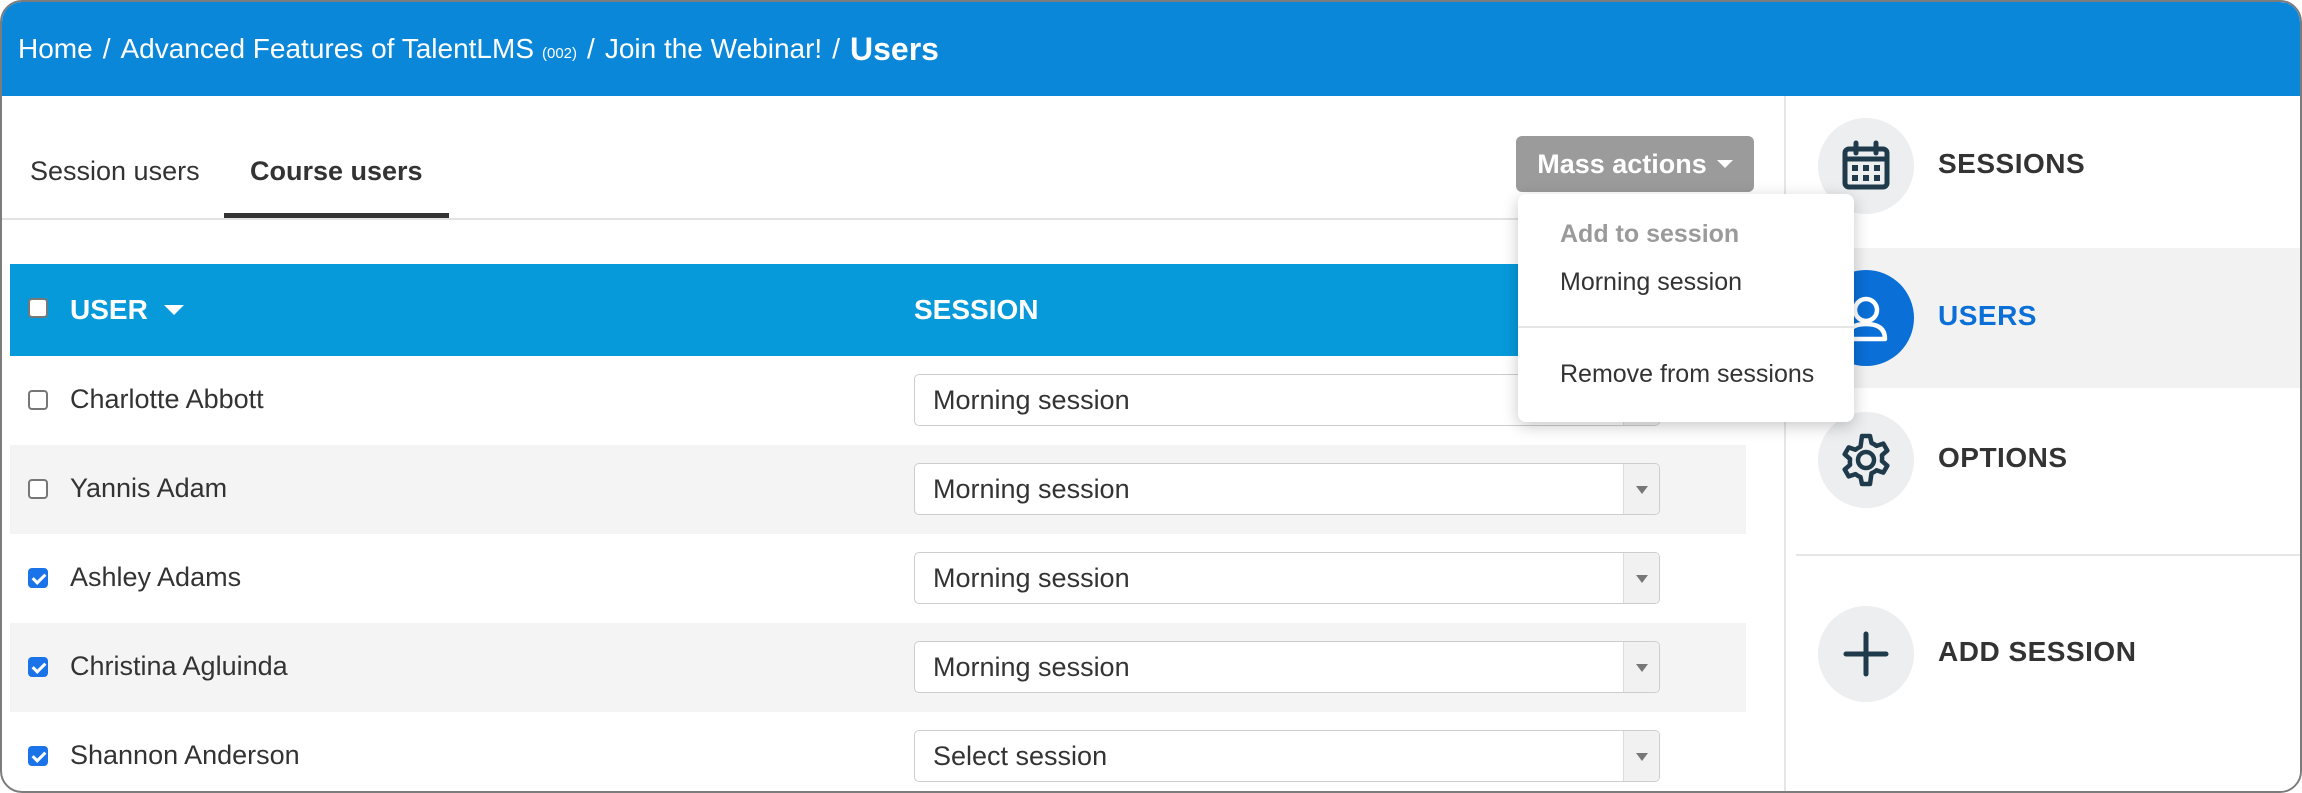 This screenshot has width=2302, height=793. What do you see at coordinates (894, 48) in the screenshot?
I see `breadcrumb-current: Users` at bounding box center [894, 48].